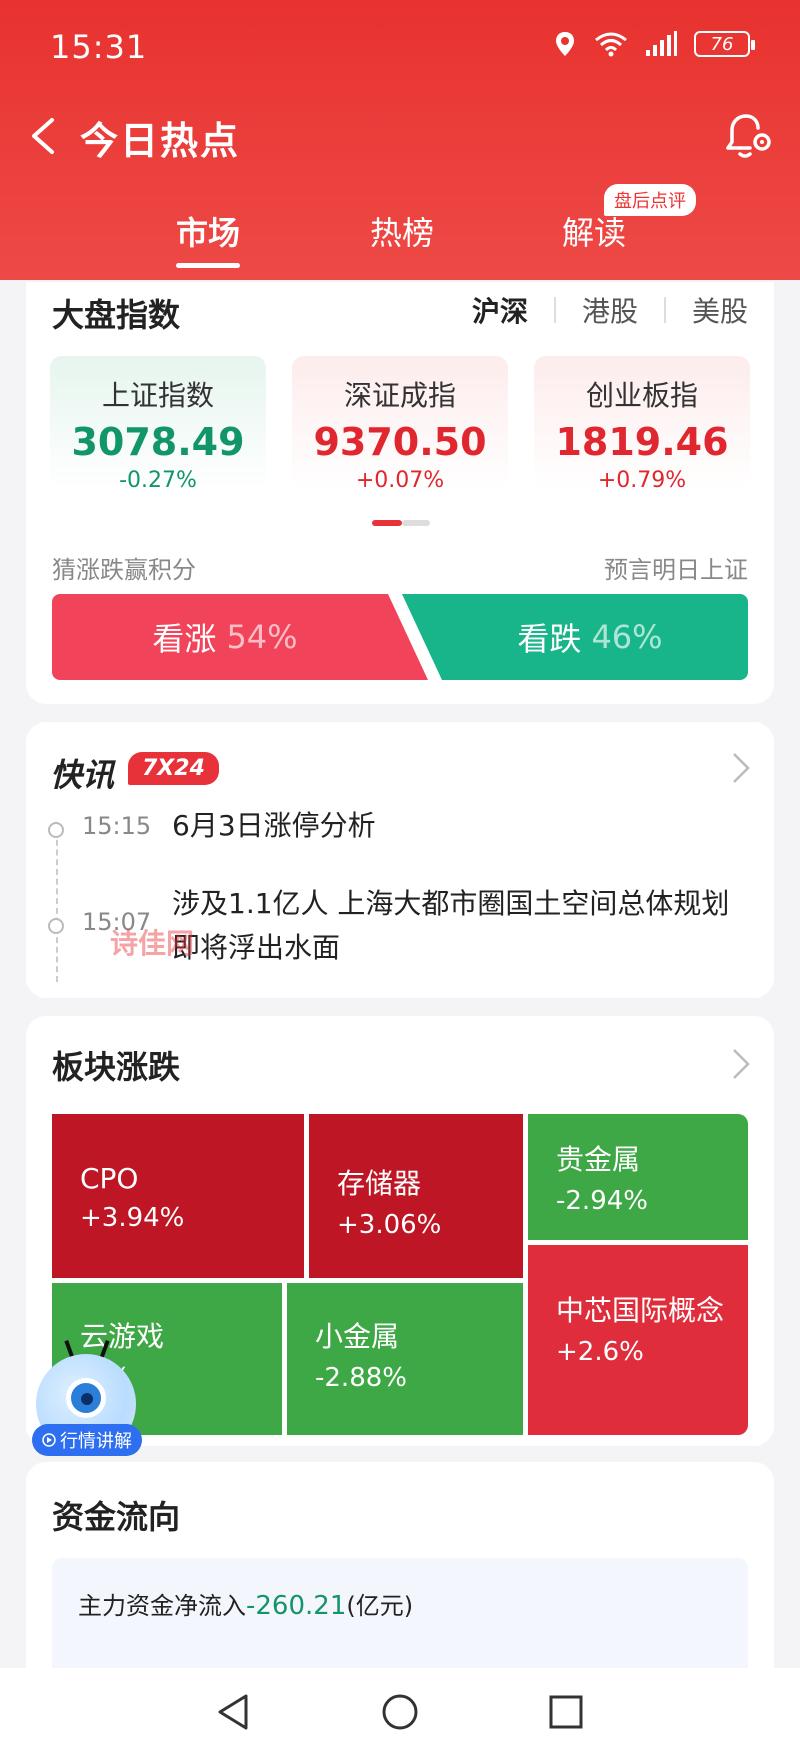 This screenshot has width=800, height=1758. I want to click on sector-name: 存储器, so click(379, 1183).